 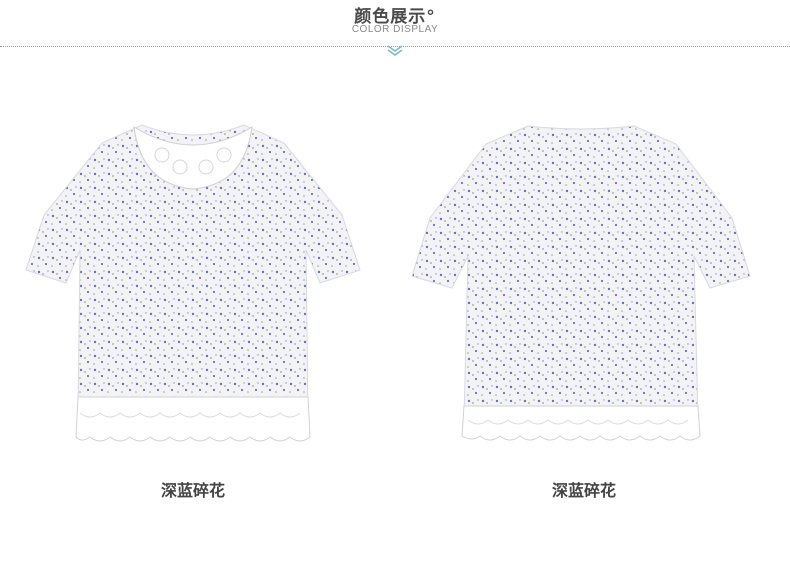 I want to click on double-chevron-down-icon, so click(x=395, y=50).